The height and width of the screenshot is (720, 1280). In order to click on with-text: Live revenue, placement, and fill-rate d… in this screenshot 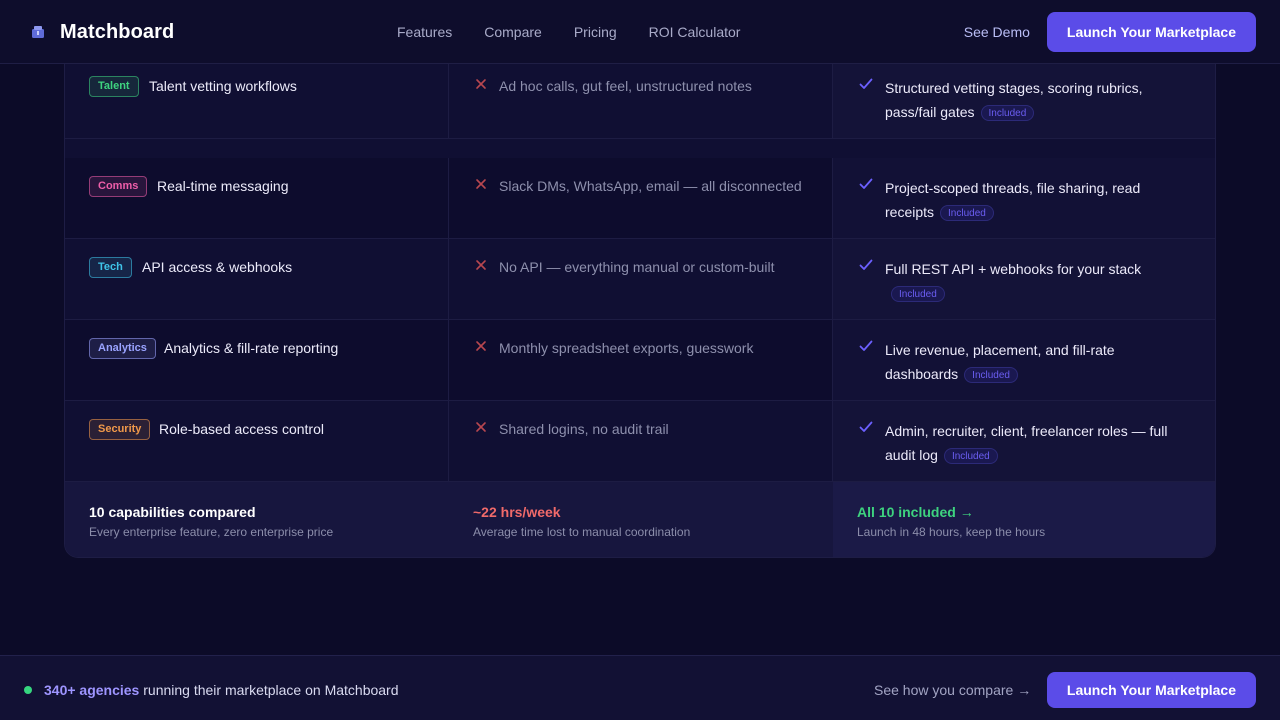, I will do `click(1000, 362)`.